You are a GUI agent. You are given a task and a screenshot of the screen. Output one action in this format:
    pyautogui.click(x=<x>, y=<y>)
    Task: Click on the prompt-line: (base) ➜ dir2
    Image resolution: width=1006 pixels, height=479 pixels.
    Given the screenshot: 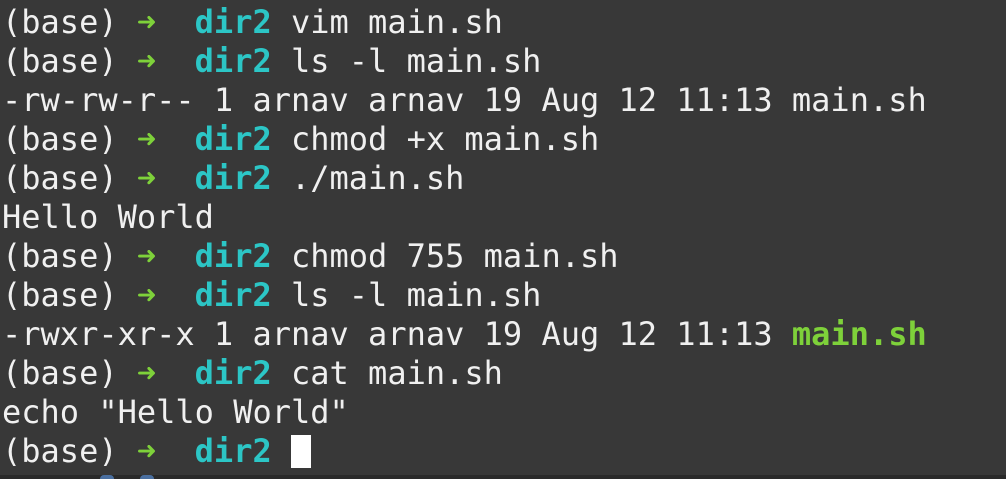 What is the action you would take?
    pyautogui.click(x=504, y=451)
    